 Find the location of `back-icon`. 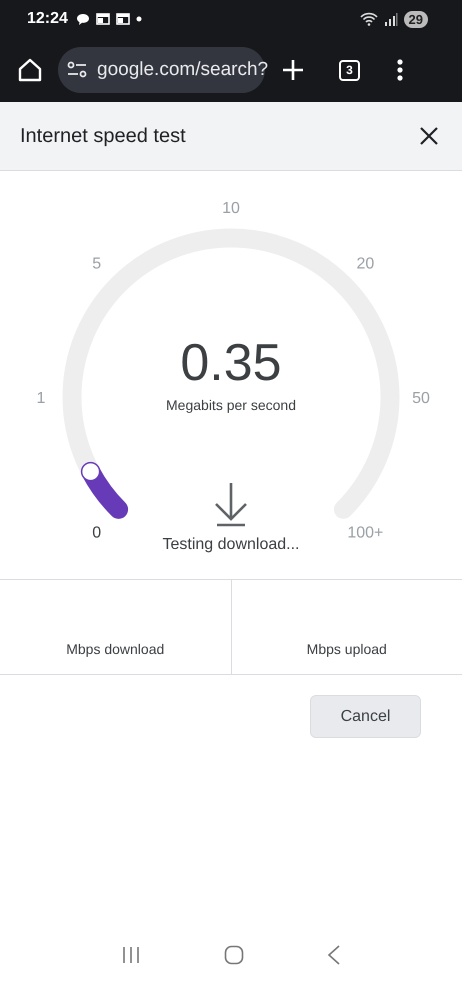

back-icon is located at coordinates (333, 955).